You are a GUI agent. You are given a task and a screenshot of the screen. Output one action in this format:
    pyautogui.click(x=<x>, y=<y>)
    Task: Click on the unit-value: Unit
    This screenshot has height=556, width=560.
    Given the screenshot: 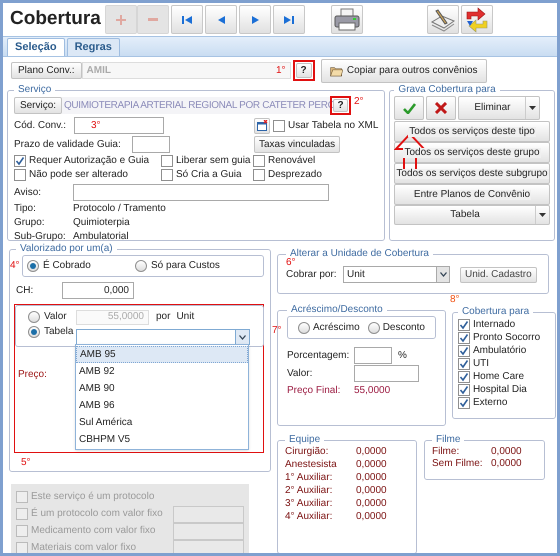 What is the action you would take?
    pyautogui.click(x=185, y=317)
    